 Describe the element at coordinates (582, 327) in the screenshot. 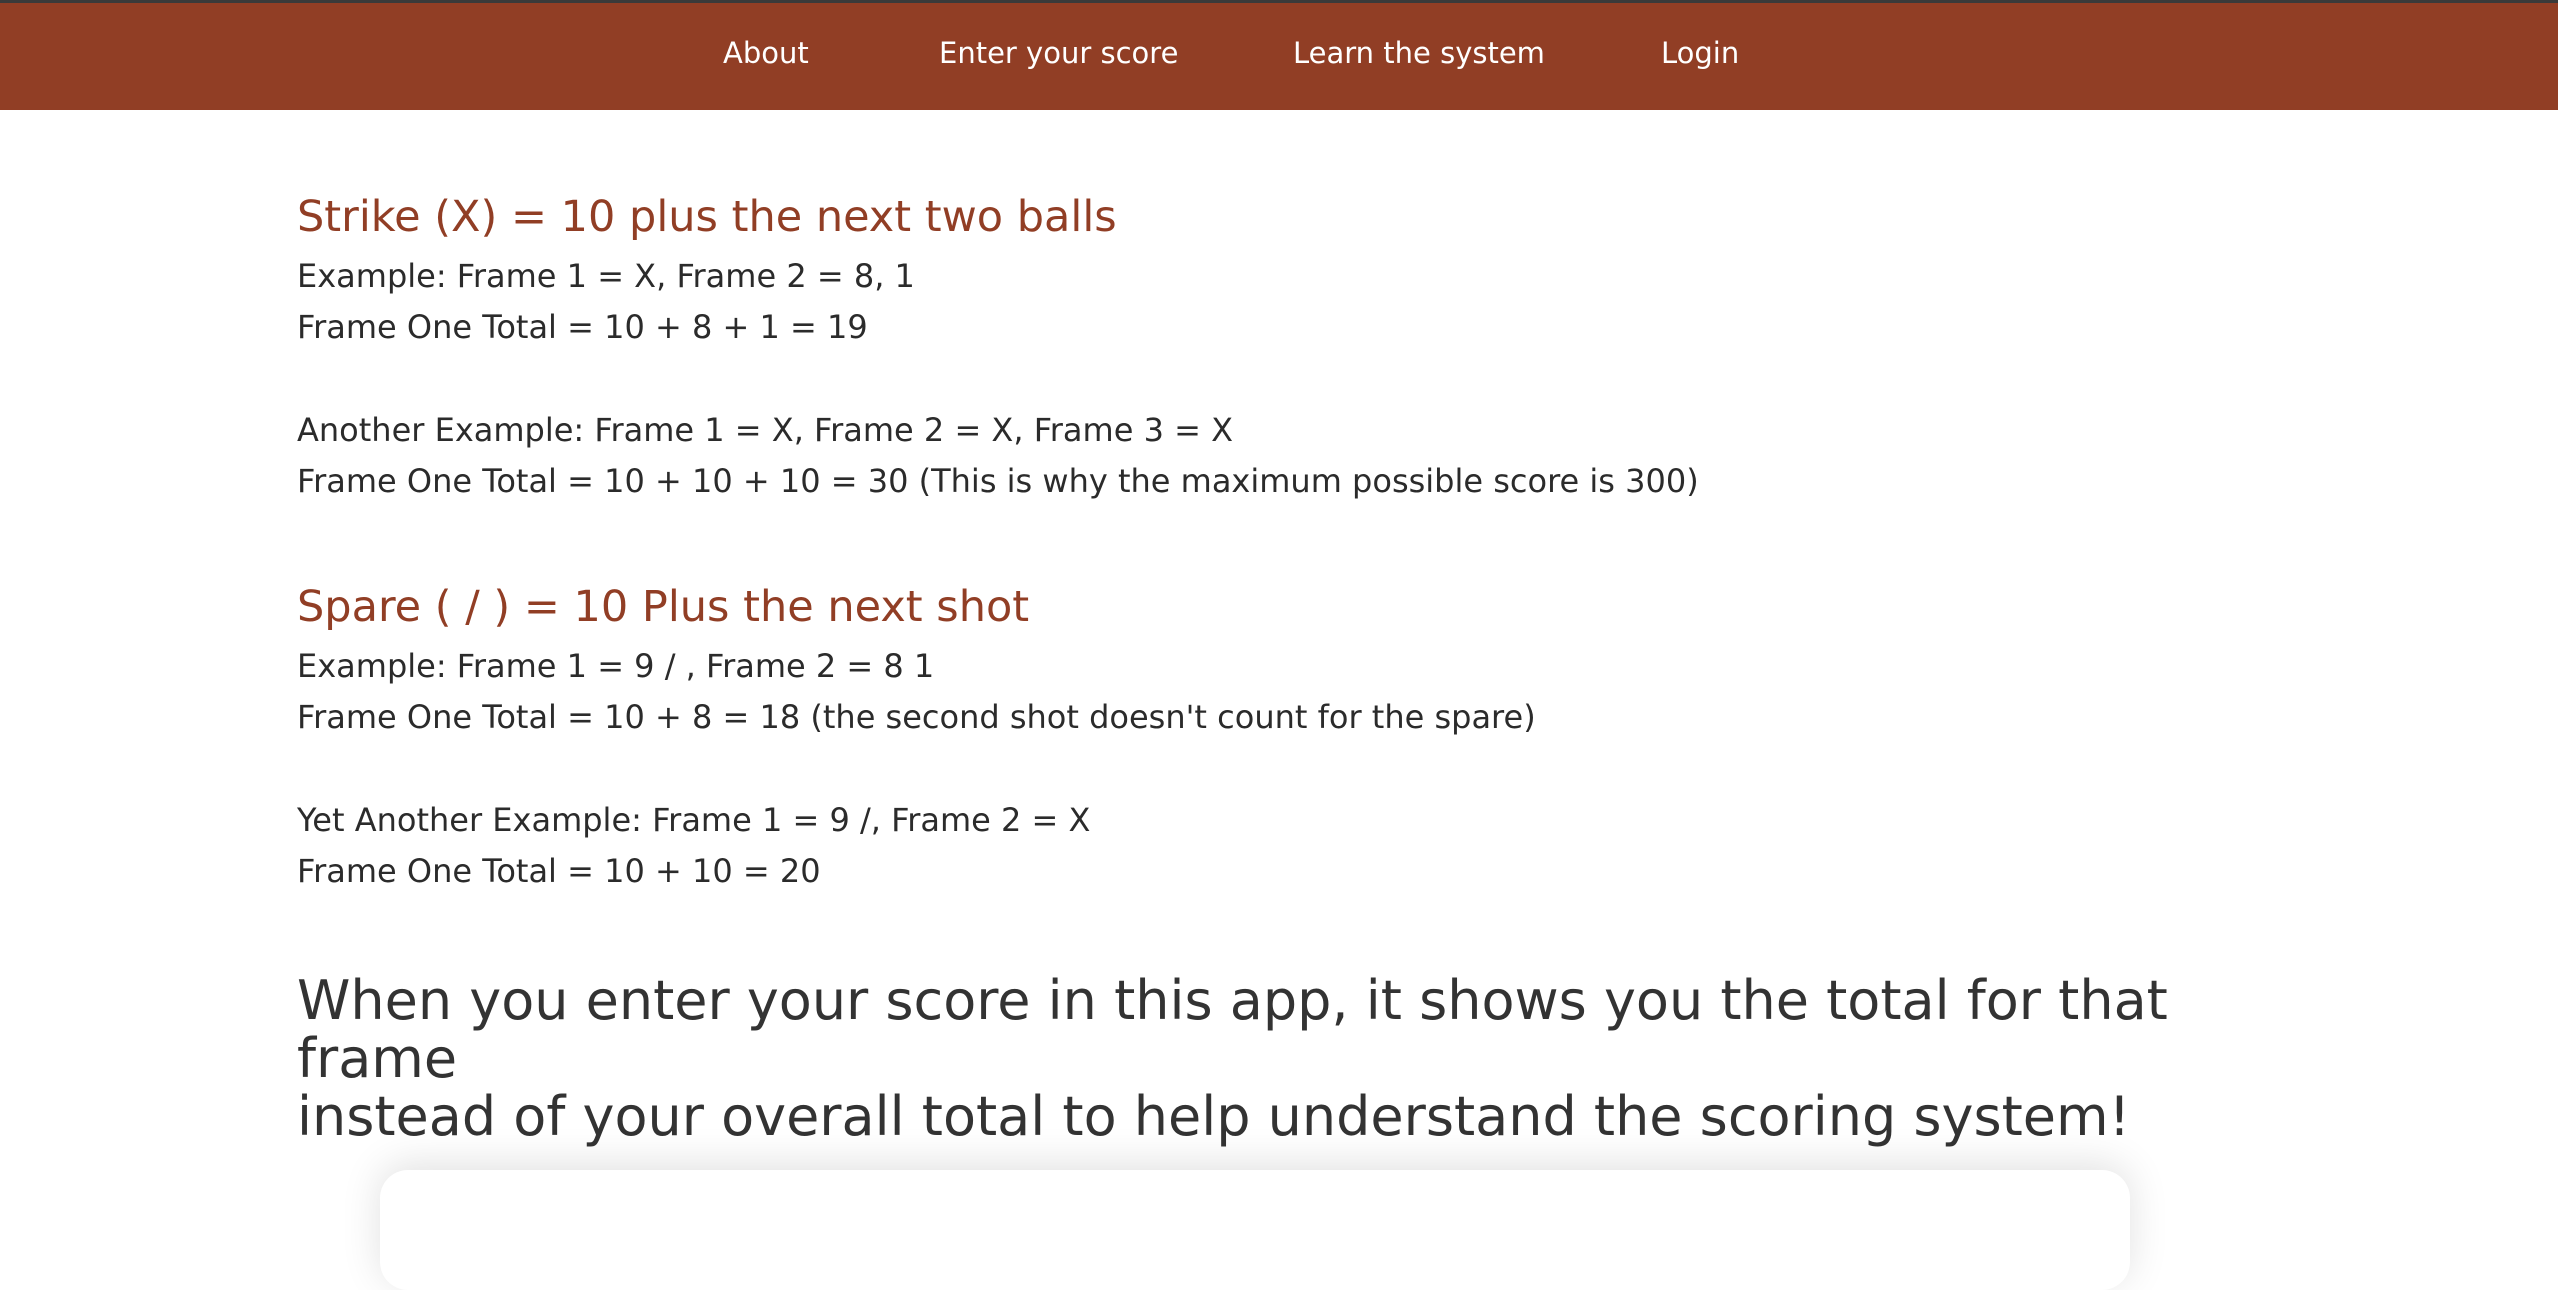

I see `strike-example-1-total: Frame One Total = 10 + 8 + 1 = 19` at that location.